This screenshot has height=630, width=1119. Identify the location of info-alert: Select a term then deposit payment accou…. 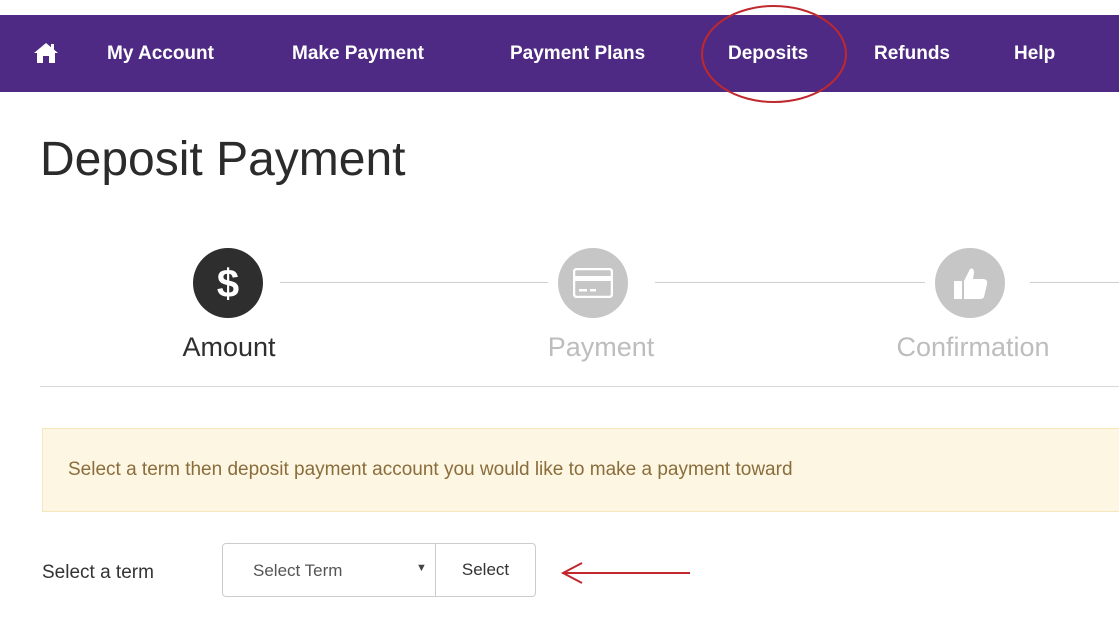
(580, 470).